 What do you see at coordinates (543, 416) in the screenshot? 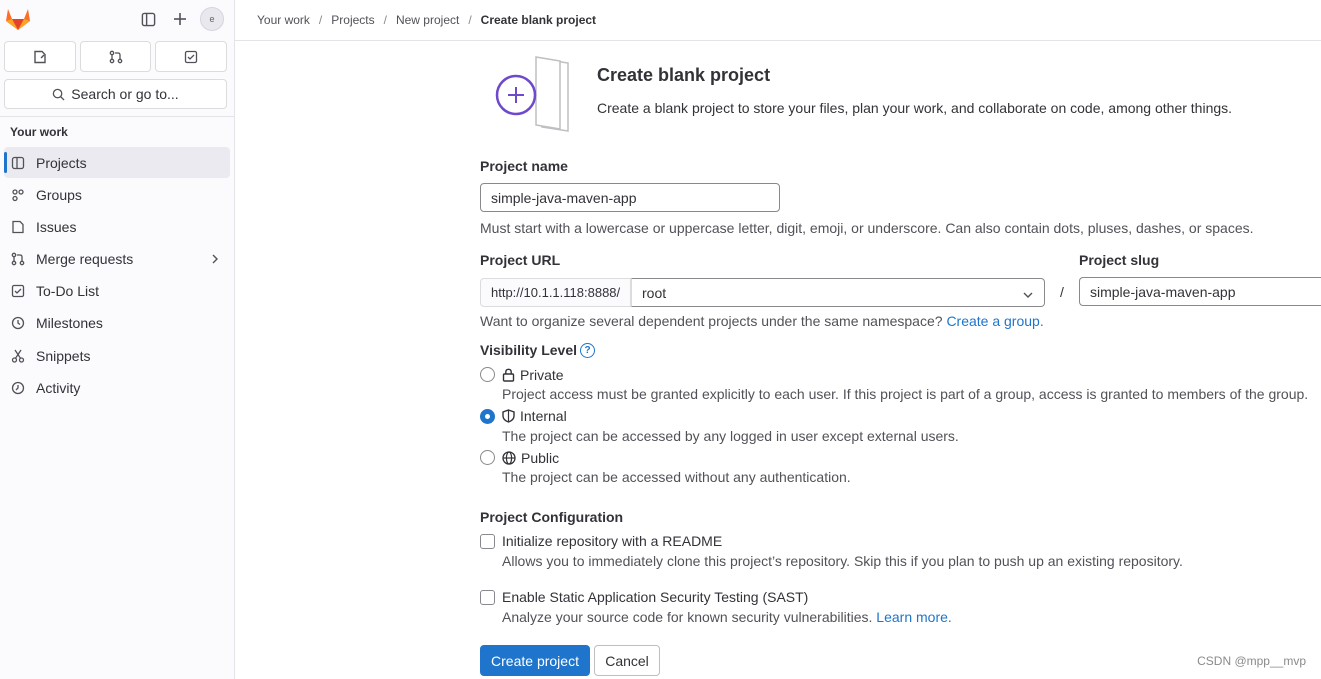
I see `visibility-internal-label: Internal` at bounding box center [543, 416].